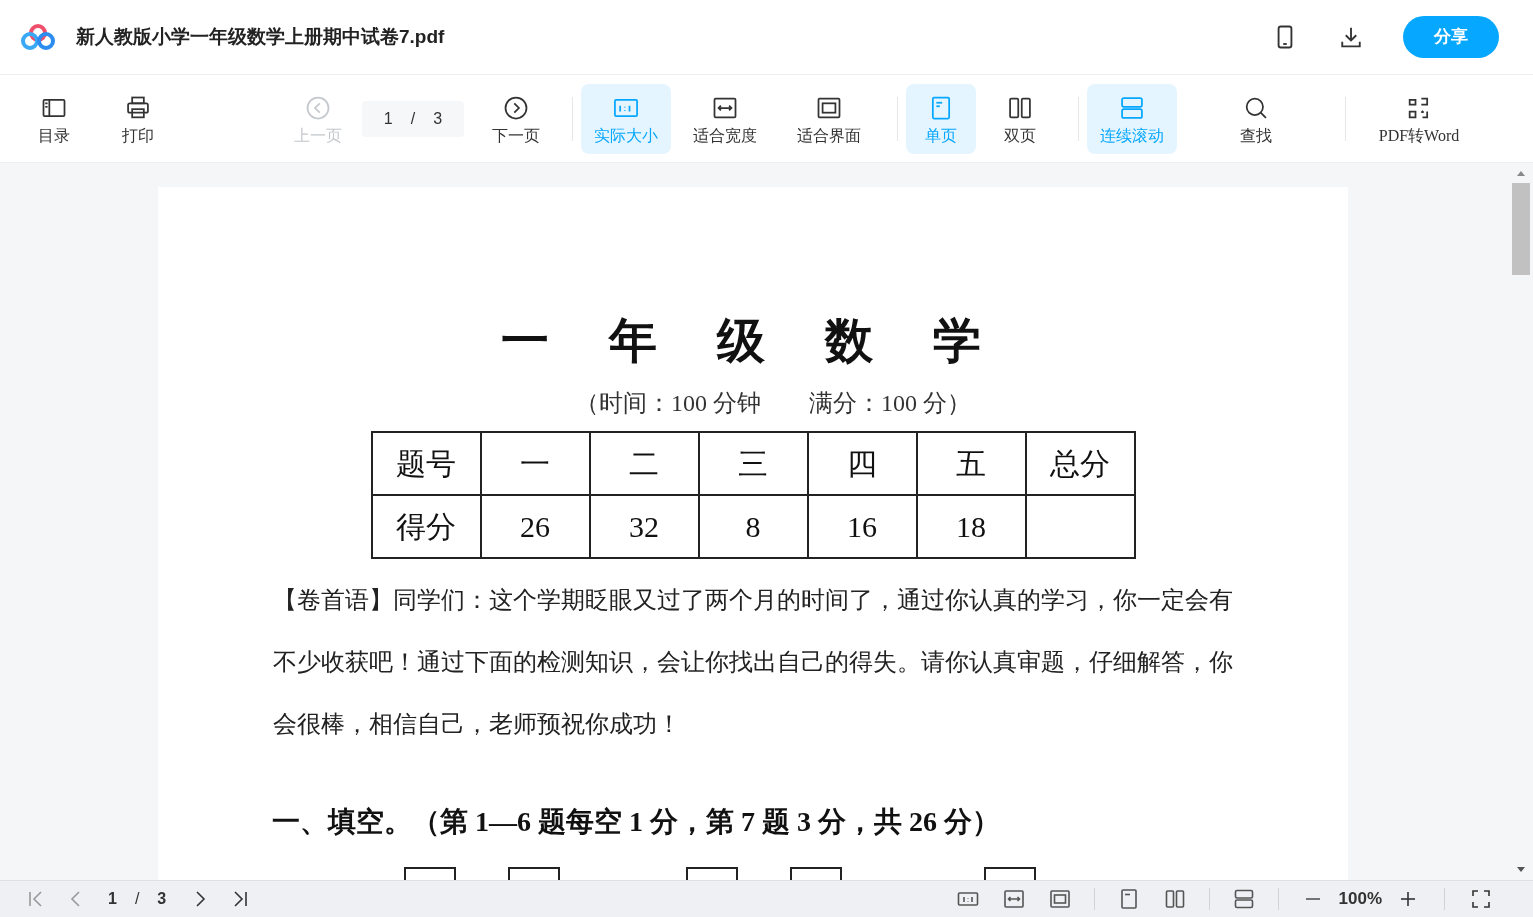 The image size is (1533, 917). I want to click on toolbar-button: 打印, so click(138, 118).